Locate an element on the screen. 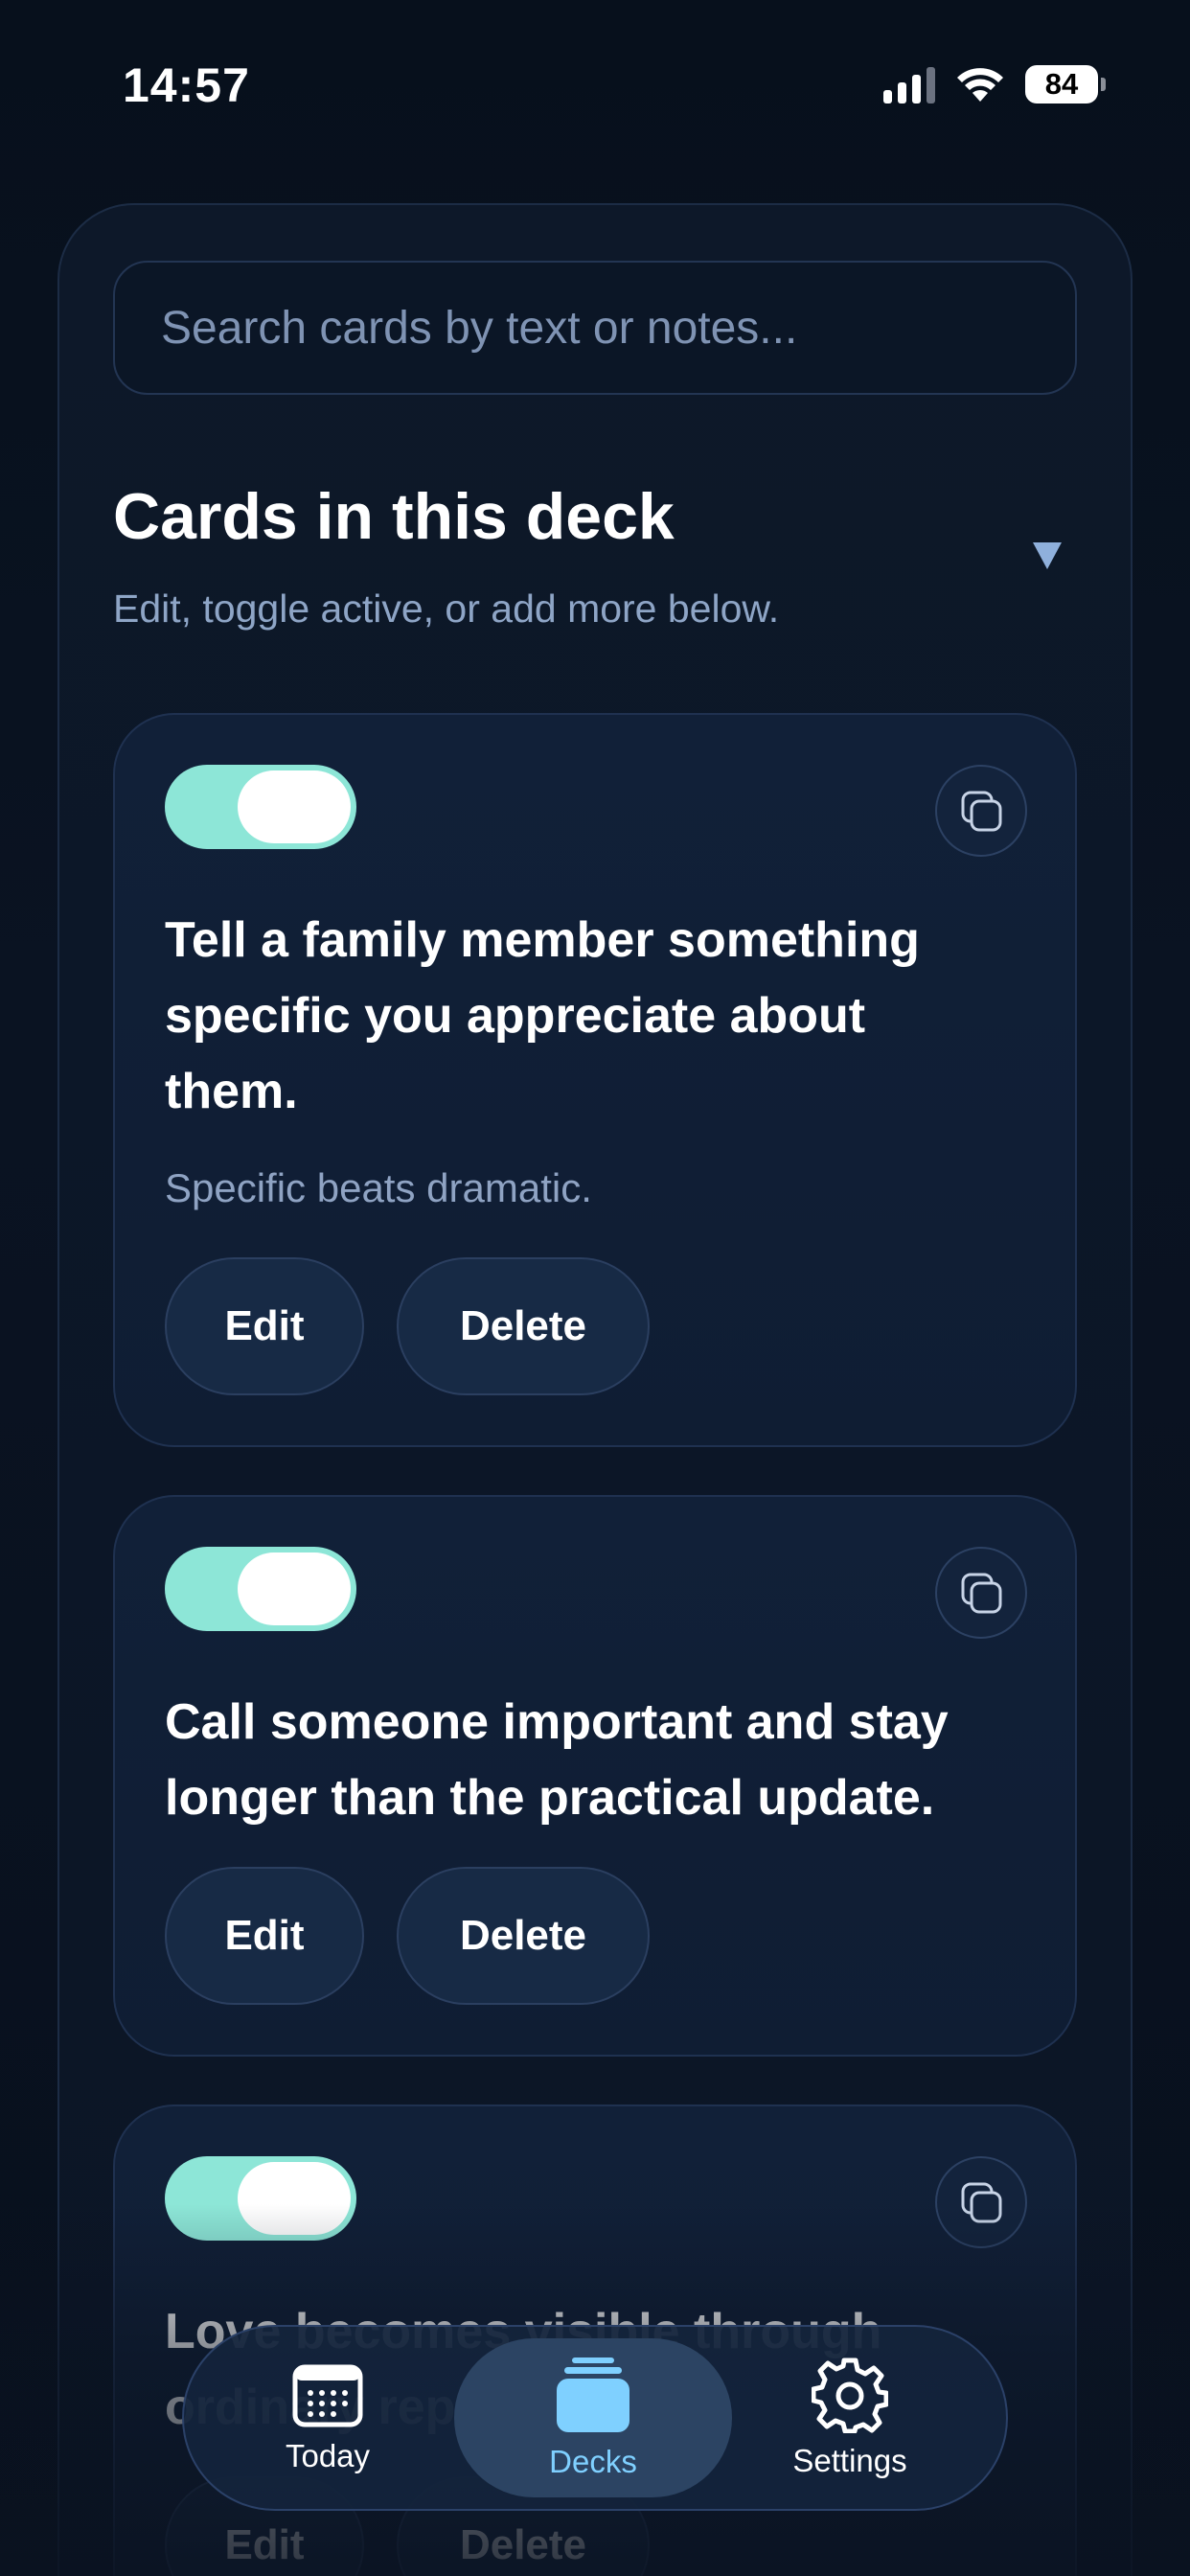  search-field is located at coordinates (595, 328).